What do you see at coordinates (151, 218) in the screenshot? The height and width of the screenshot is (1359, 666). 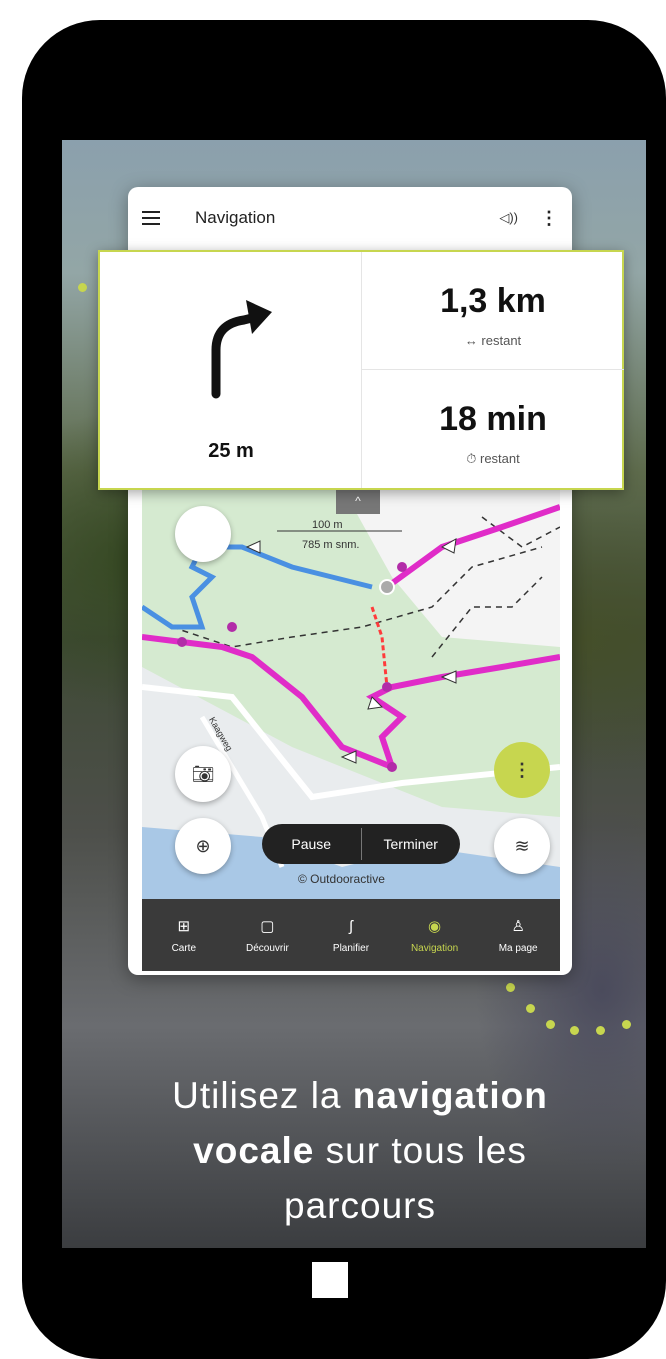 I see `hamburger-icon` at bounding box center [151, 218].